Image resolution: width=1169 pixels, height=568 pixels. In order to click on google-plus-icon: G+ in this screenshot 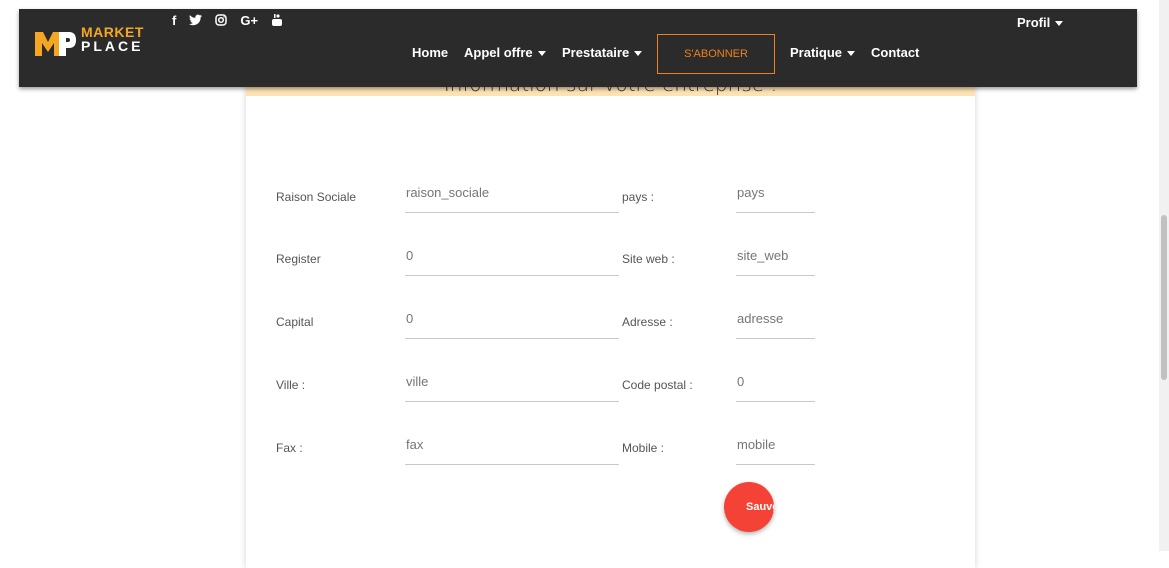, I will do `click(249, 21)`.